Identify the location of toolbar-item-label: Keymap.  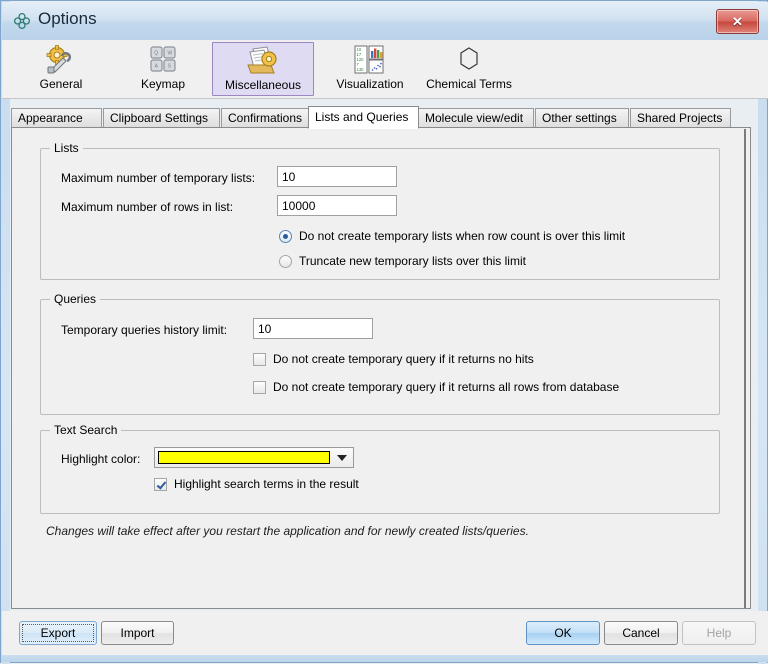
(163, 84).